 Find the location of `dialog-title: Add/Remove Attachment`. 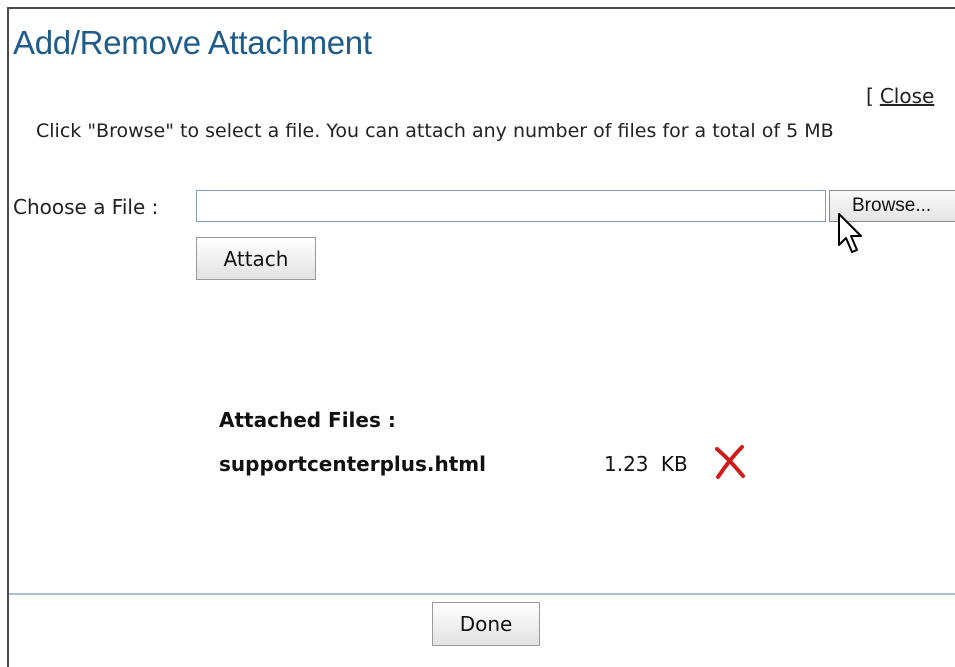

dialog-title: Add/Remove Attachment is located at coordinates (192, 42).